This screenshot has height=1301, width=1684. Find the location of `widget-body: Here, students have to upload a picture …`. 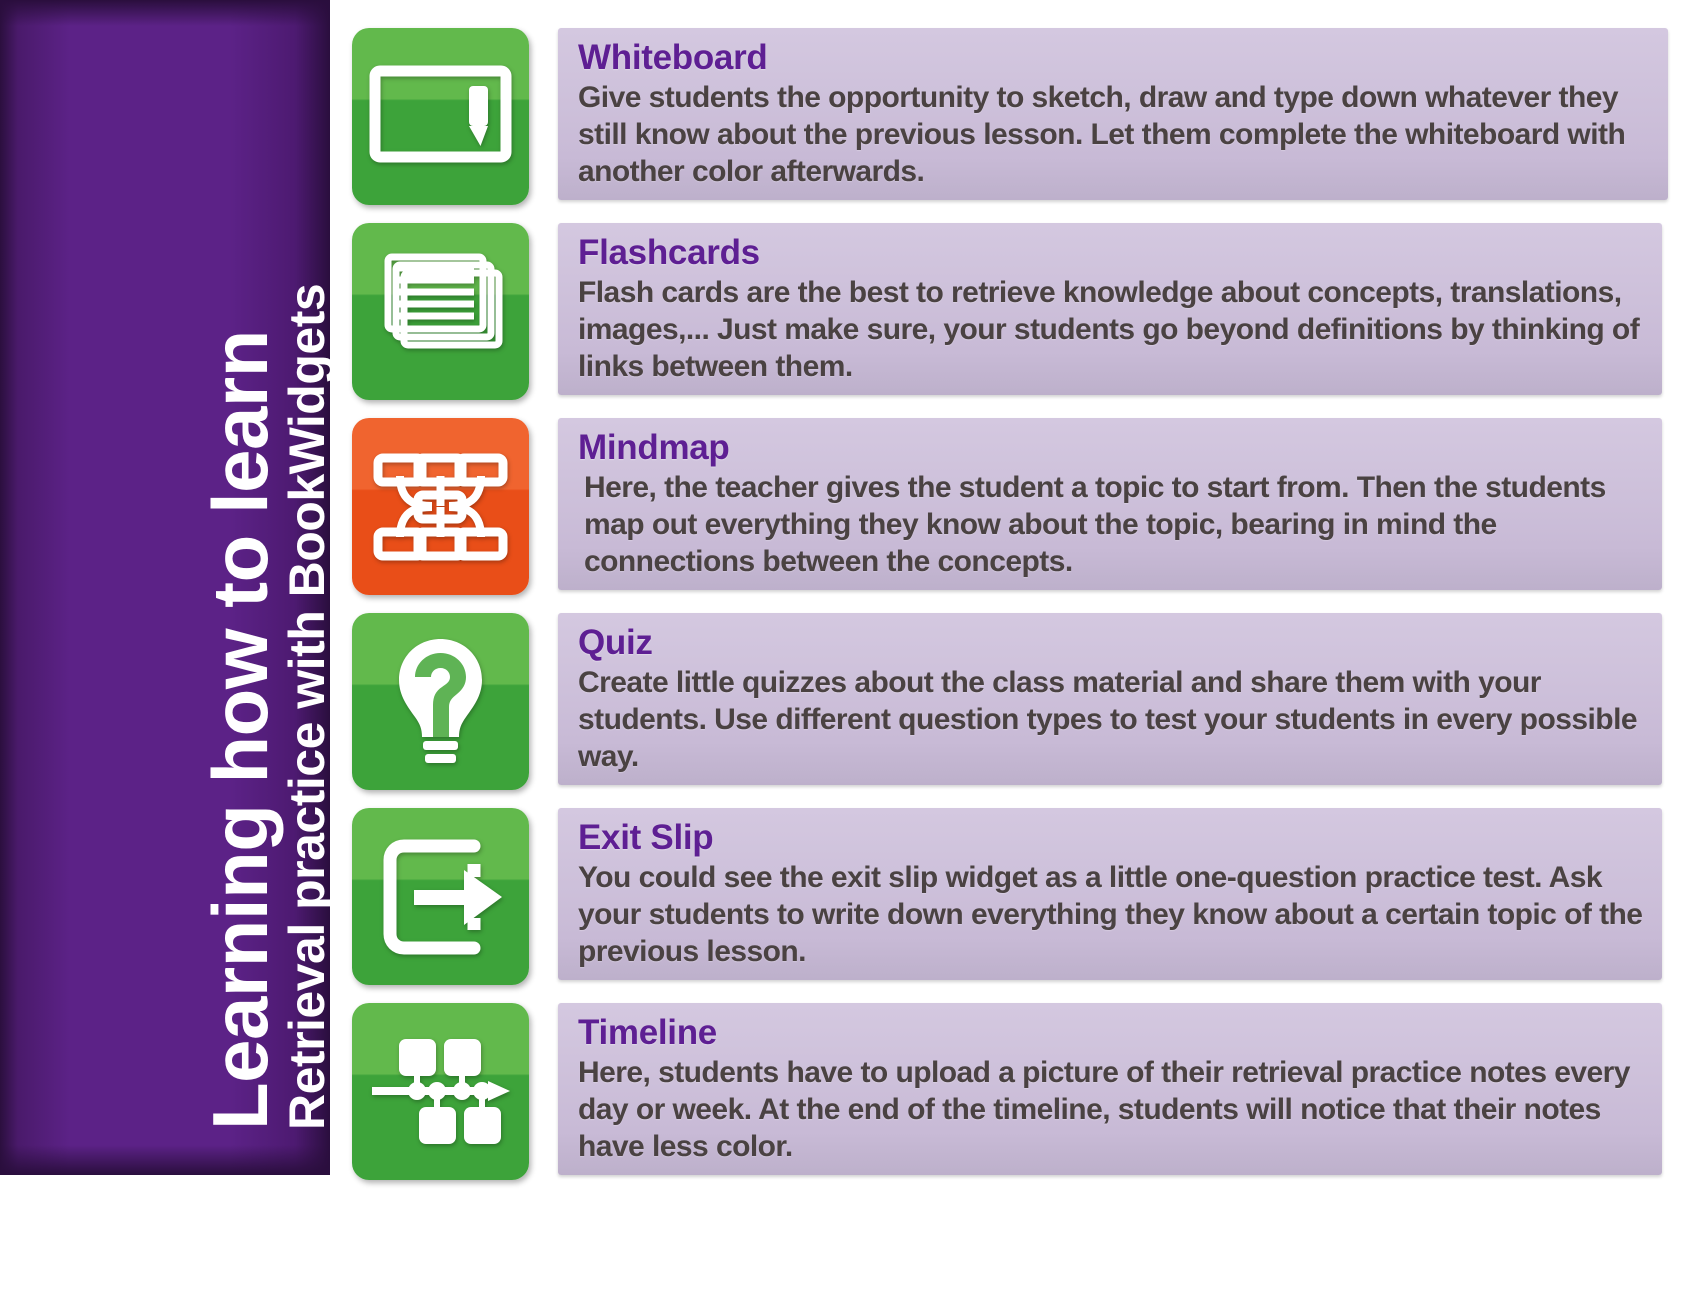

widget-body: Here, students have to upload a picture … is located at coordinates (1104, 1109).